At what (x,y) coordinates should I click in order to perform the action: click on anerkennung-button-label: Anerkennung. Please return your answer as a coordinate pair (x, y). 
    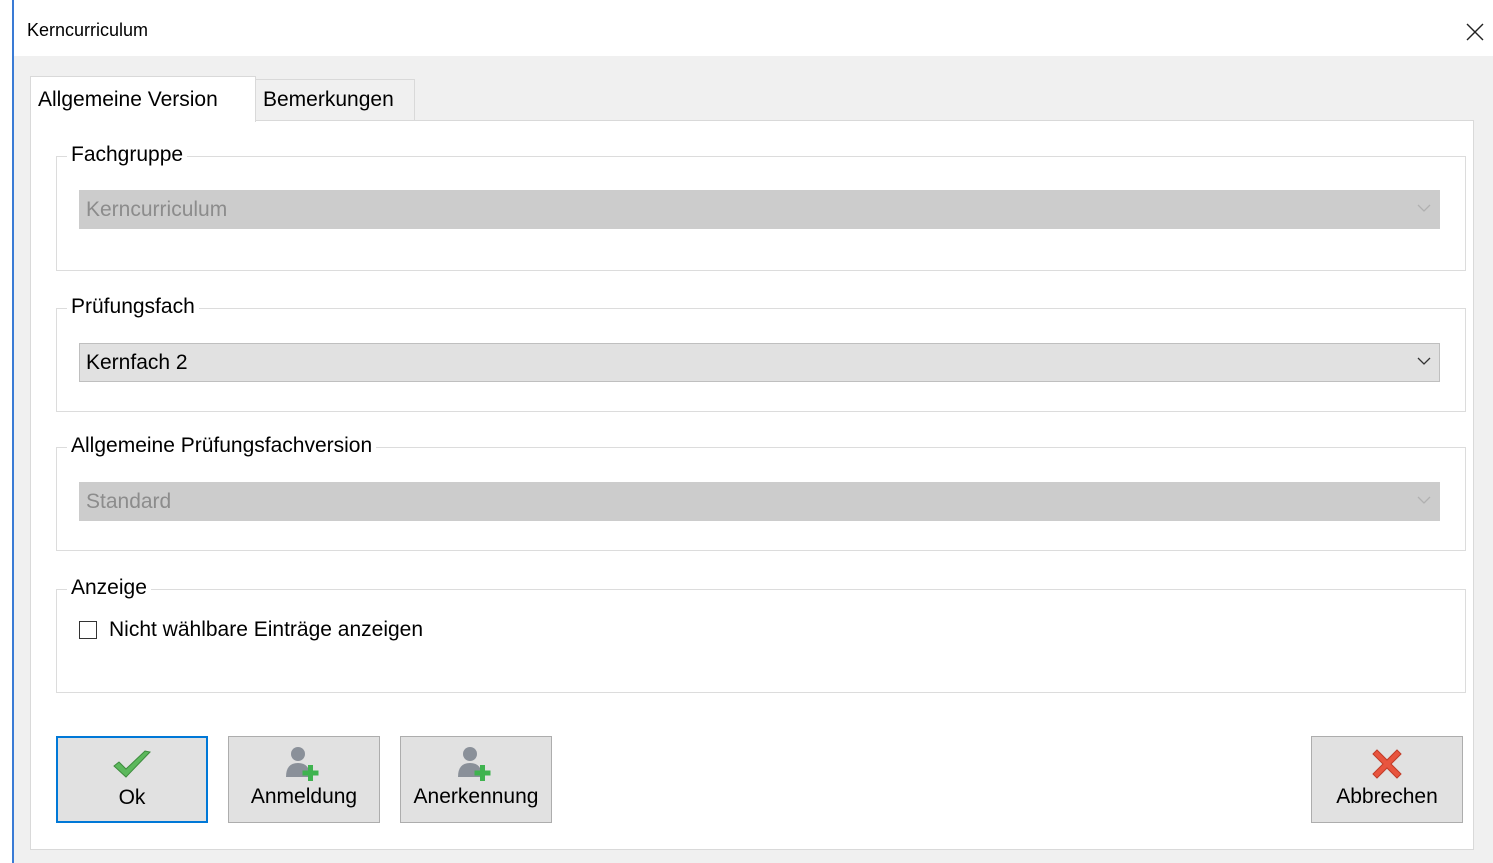
    Looking at the image, I should click on (476, 796).